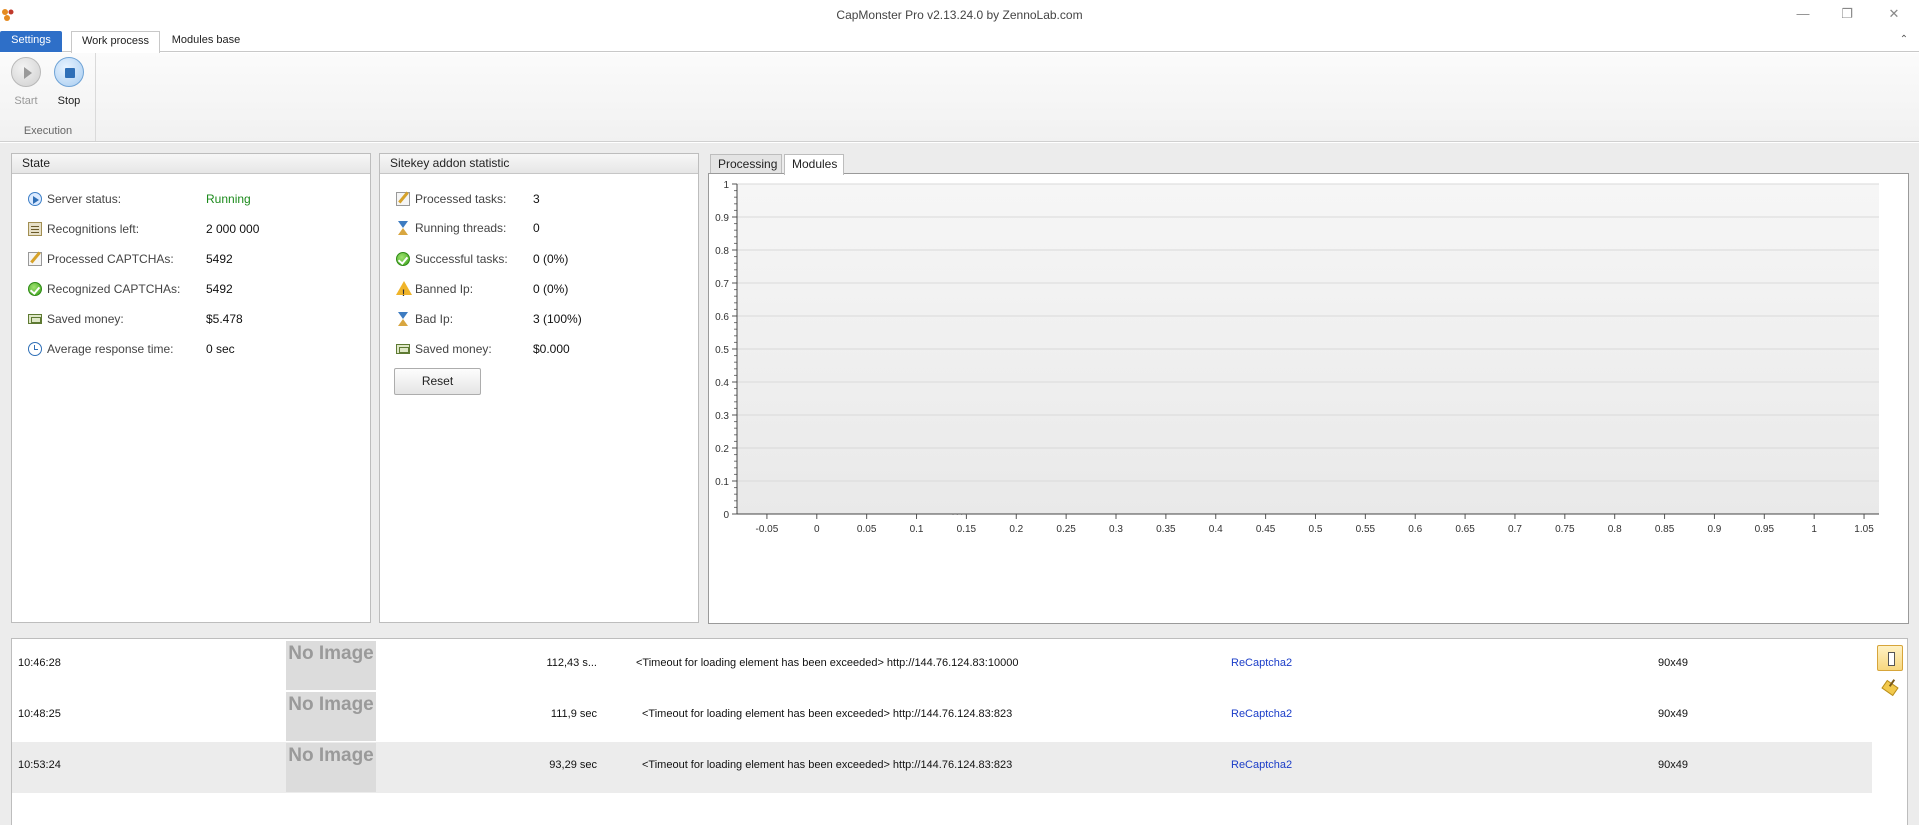  What do you see at coordinates (557, 319) in the screenshot?
I see `stat-value: 3 (100%)` at bounding box center [557, 319].